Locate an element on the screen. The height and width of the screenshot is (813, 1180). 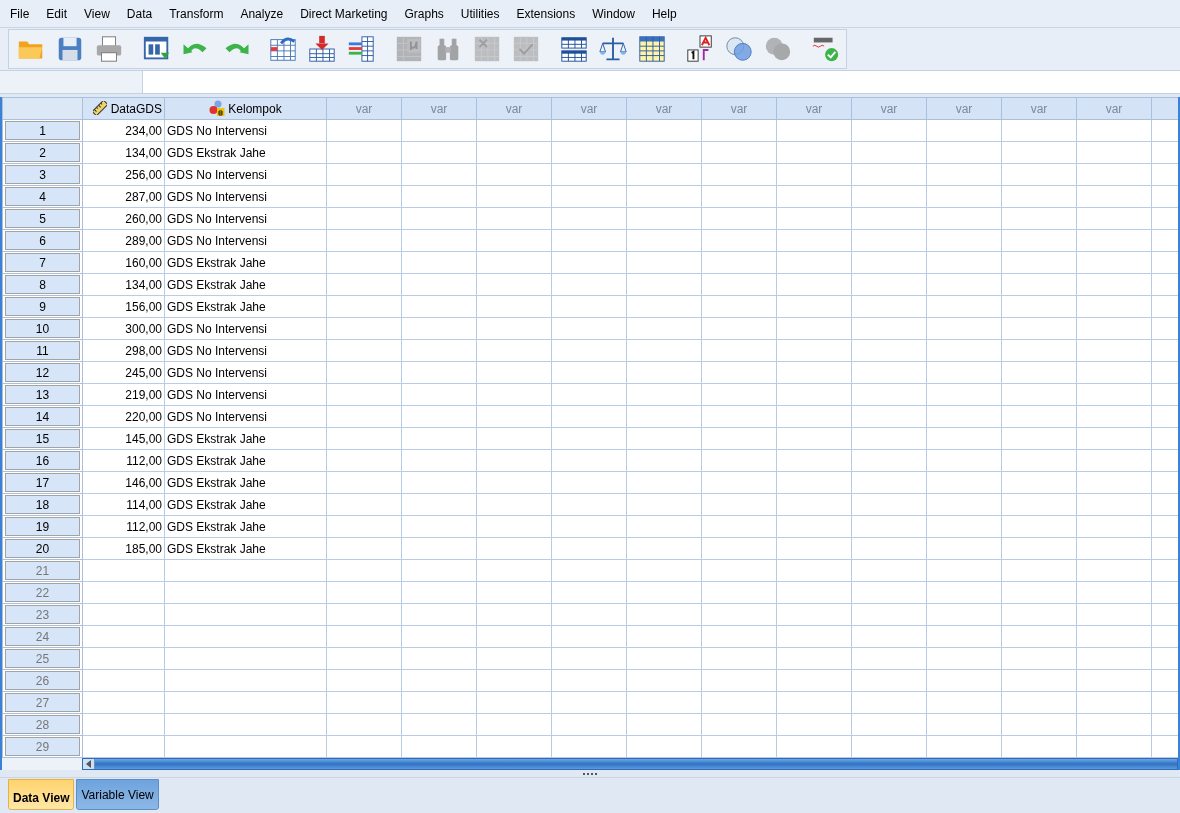
table-cell: 156,00 is located at coordinates (123, 306).